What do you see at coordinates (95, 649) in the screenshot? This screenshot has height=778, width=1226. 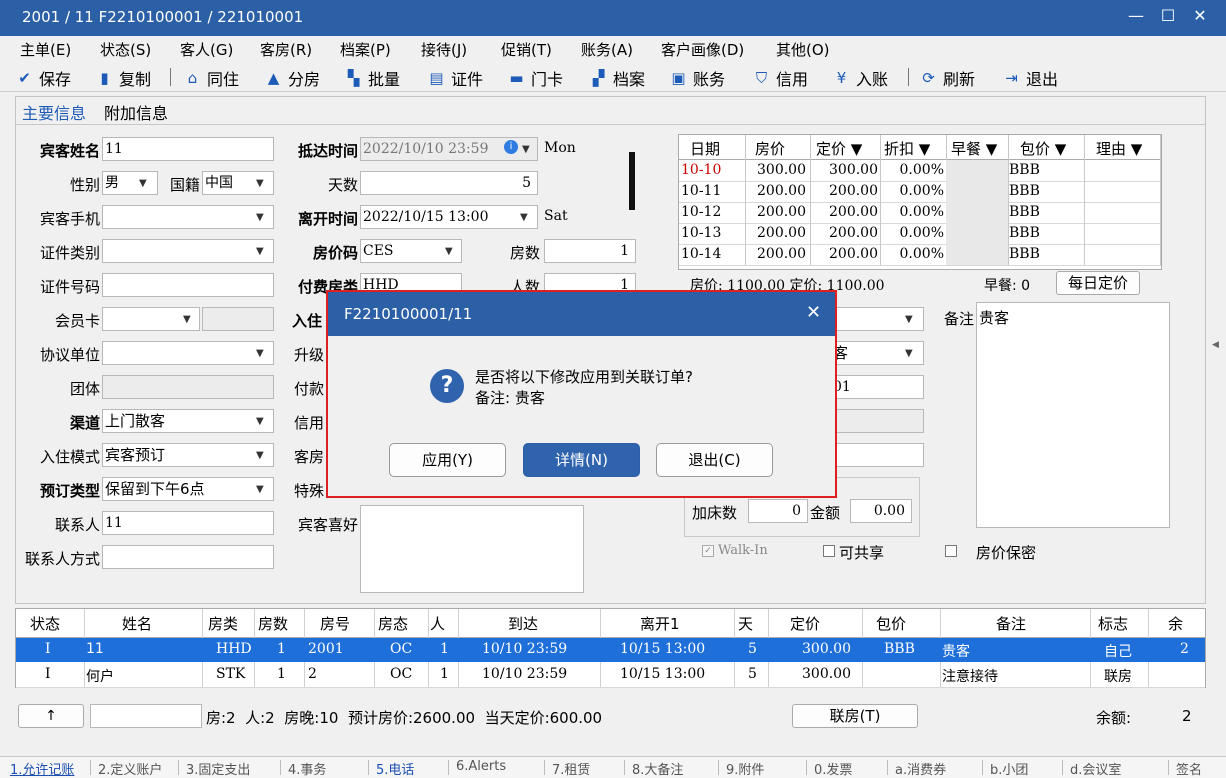 I see `table-cell: 11` at bounding box center [95, 649].